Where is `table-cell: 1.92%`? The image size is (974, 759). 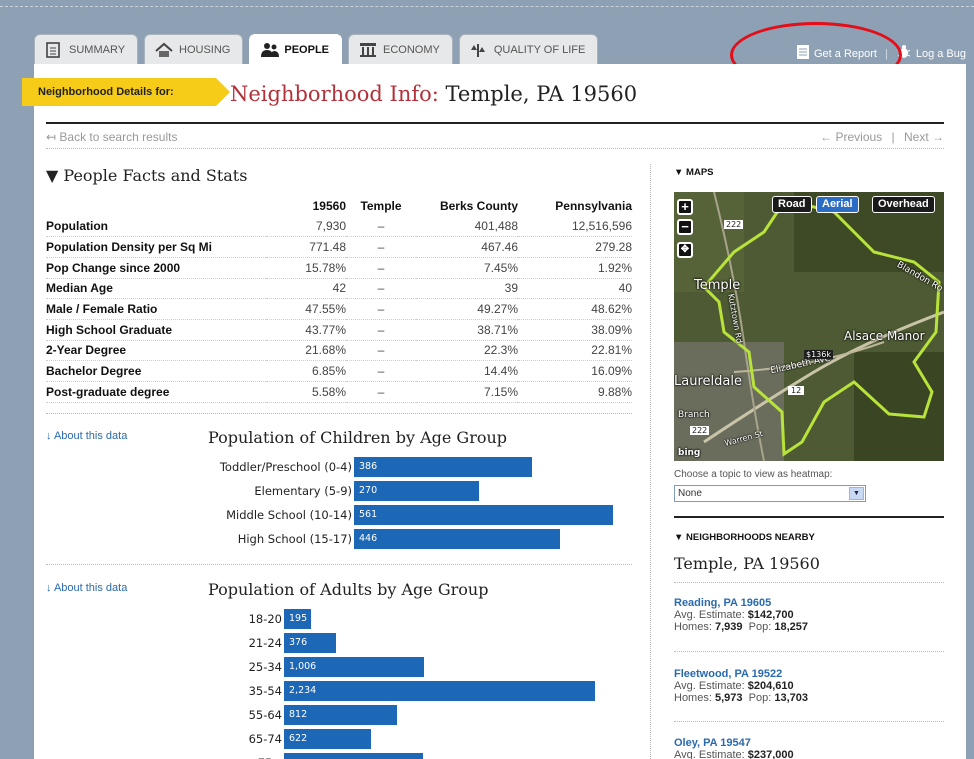 table-cell: 1.92% is located at coordinates (575, 268).